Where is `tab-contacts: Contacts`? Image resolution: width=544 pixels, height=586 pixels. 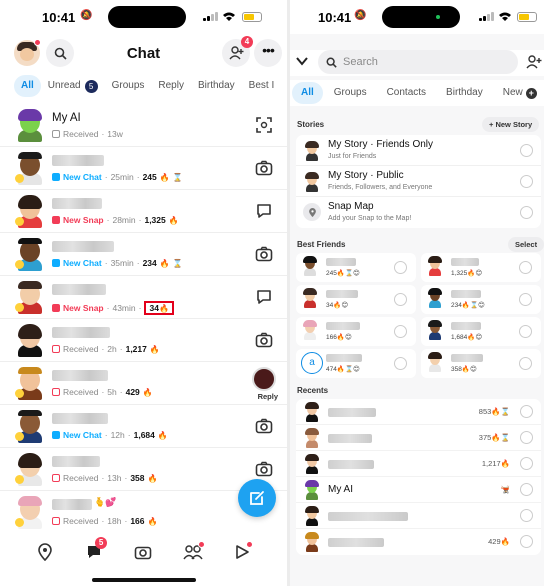 tab-contacts: Contacts is located at coordinates (406, 93).